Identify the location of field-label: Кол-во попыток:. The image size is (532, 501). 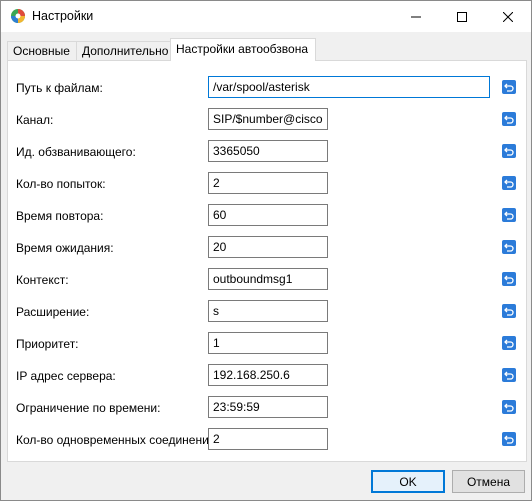
(61, 184).